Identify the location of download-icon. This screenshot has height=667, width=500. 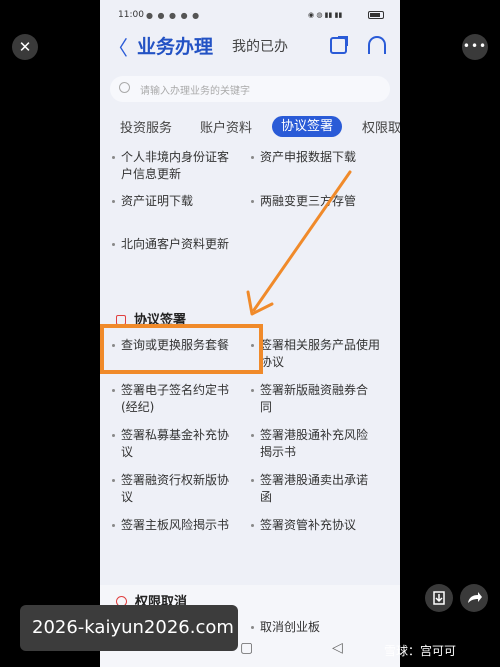
(439, 598).